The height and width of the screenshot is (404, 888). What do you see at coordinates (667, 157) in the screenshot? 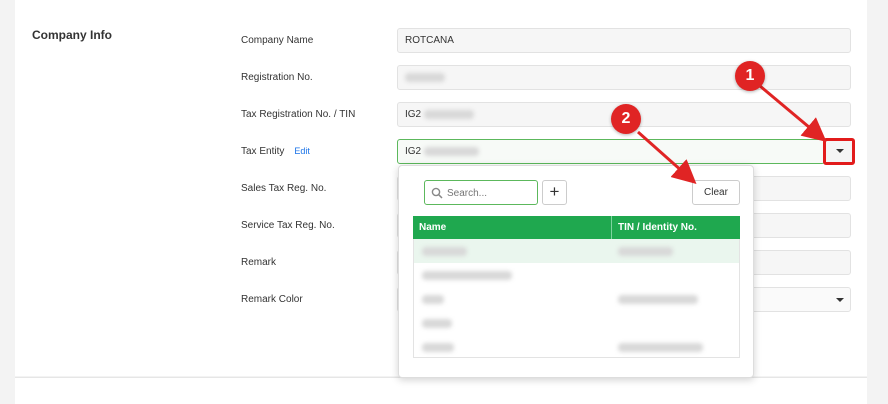
I see `arrow-to-clear-button` at bounding box center [667, 157].